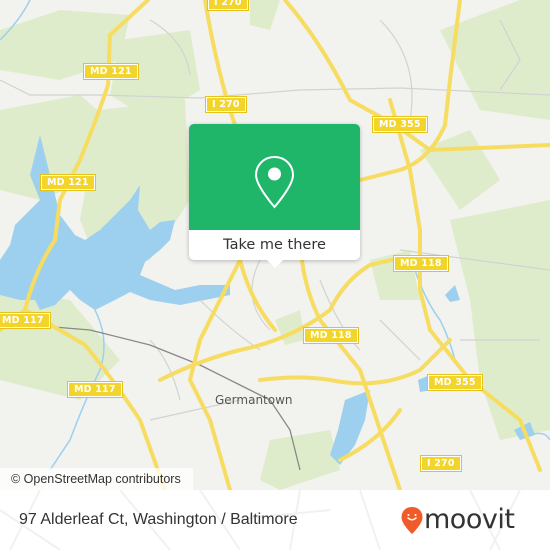 The width and height of the screenshot is (550, 550). What do you see at coordinates (96, 479) in the screenshot?
I see `map-attribution: © OpenStreetMap contributors` at bounding box center [96, 479].